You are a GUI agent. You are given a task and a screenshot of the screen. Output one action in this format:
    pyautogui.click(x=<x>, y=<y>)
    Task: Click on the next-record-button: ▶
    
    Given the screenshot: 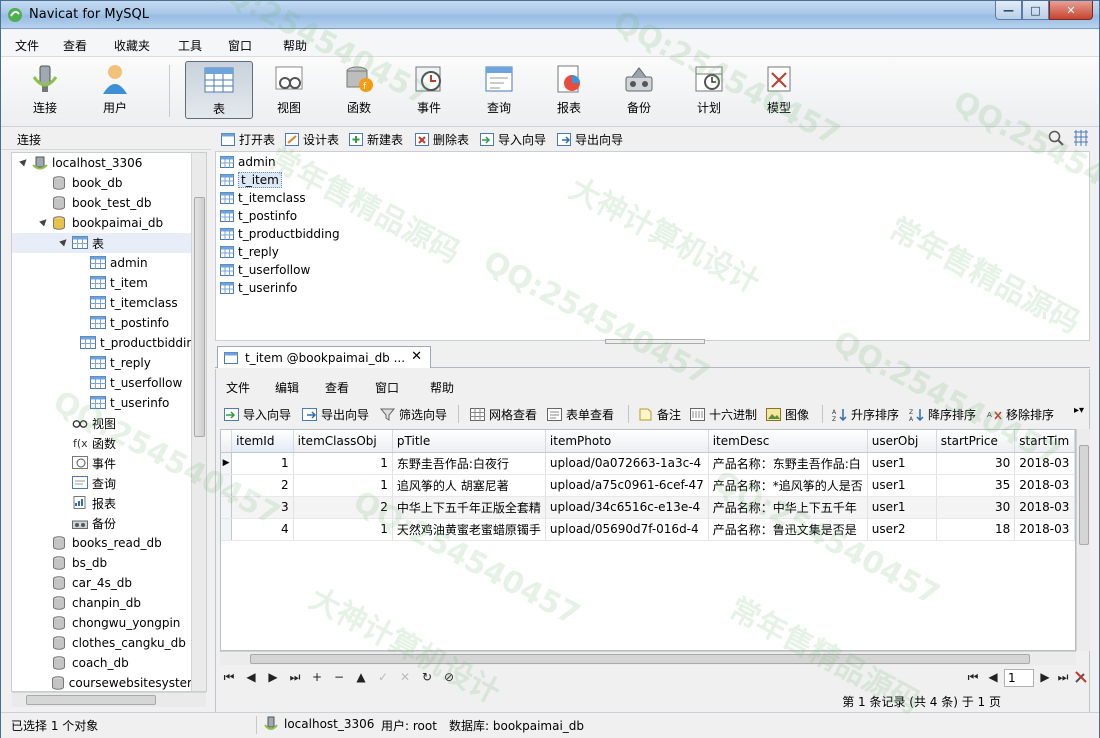 What is the action you would take?
    pyautogui.click(x=273, y=677)
    